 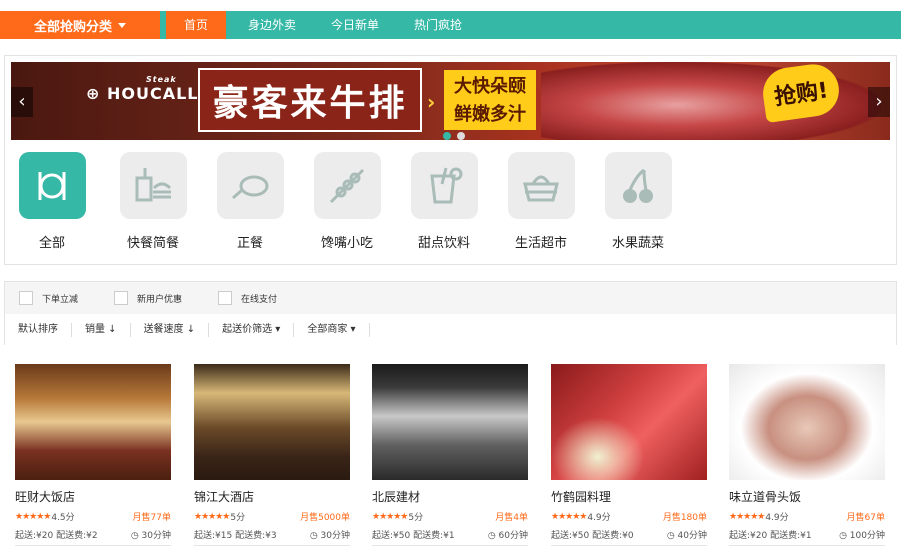 What do you see at coordinates (80, 25) in the screenshot?
I see `all-categories-button: 全部抢购分类` at bounding box center [80, 25].